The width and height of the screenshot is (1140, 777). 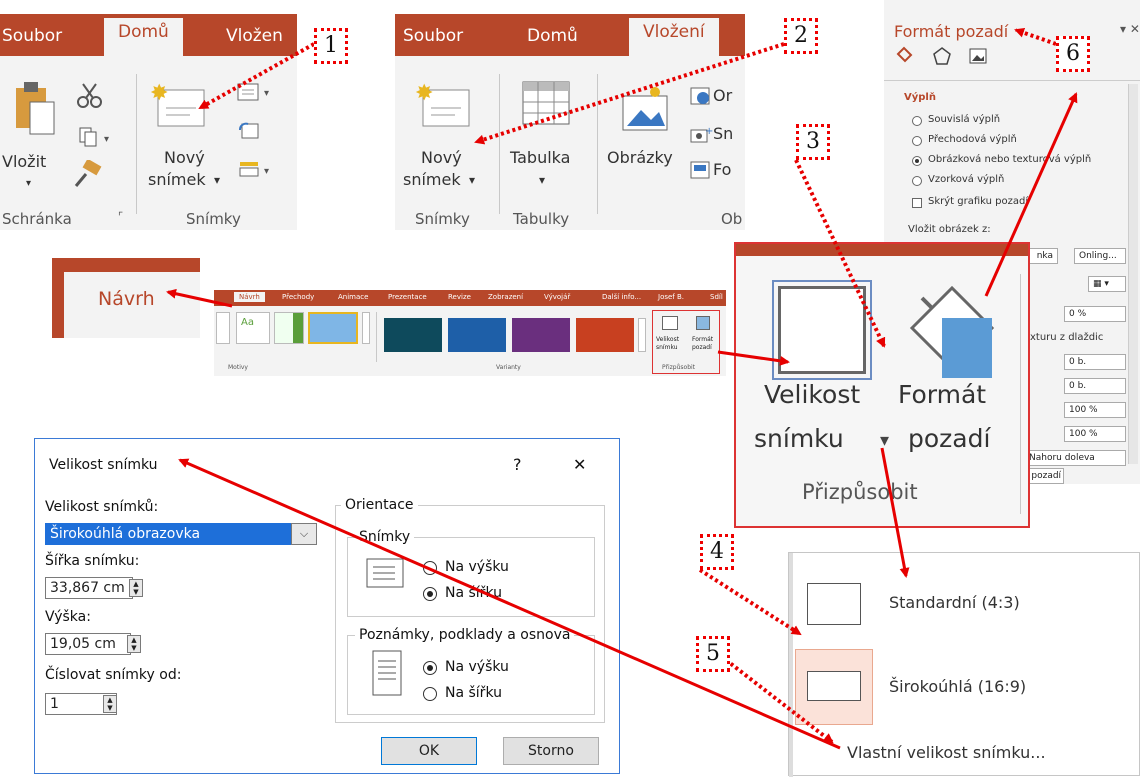 I want to click on online-pictures-icon, so click(x=701, y=97).